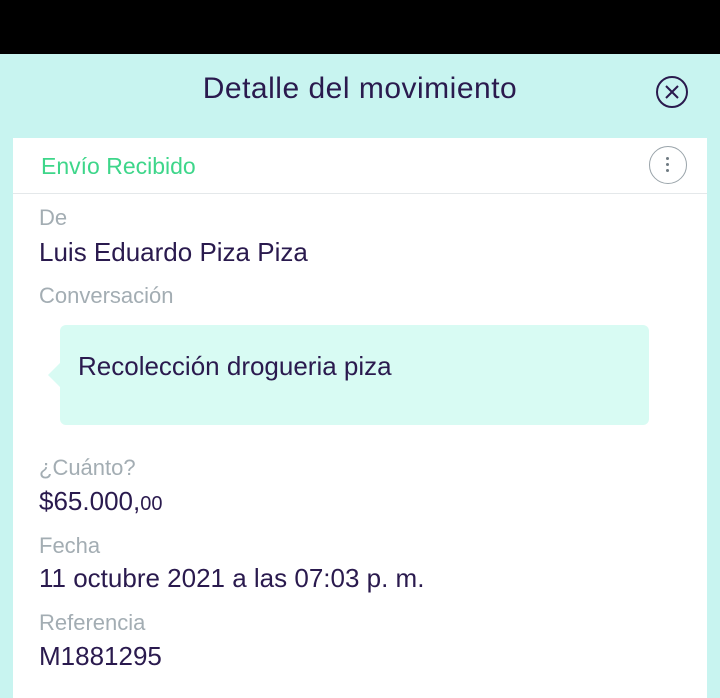 This screenshot has width=720, height=698. Describe the element at coordinates (100, 656) in the screenshot. I see `reference-value: M1881295` at that location.